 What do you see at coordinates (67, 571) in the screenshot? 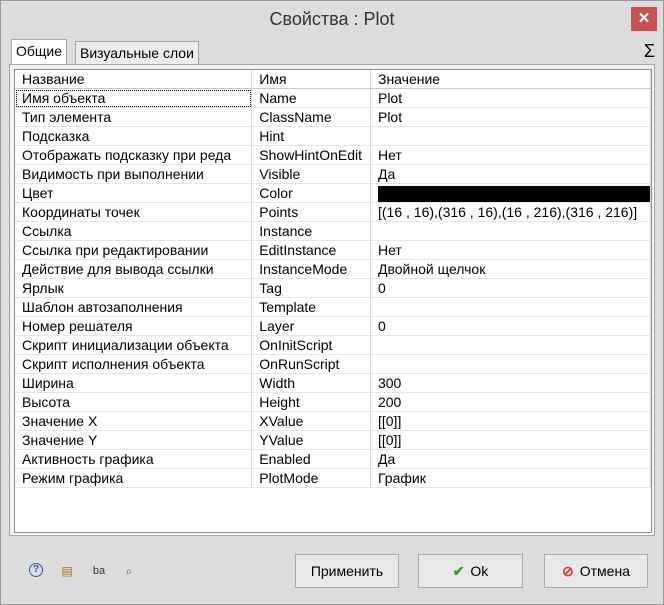
I see `properties-icon: ▤` at bounding box center [67, 571].